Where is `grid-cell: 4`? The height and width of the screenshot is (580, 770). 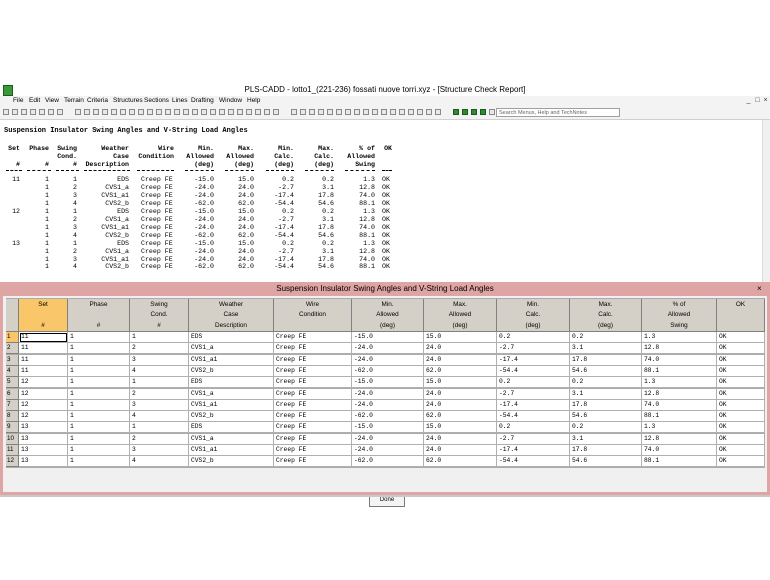
grid-cell: 4 is located at coordinates (159, 417).